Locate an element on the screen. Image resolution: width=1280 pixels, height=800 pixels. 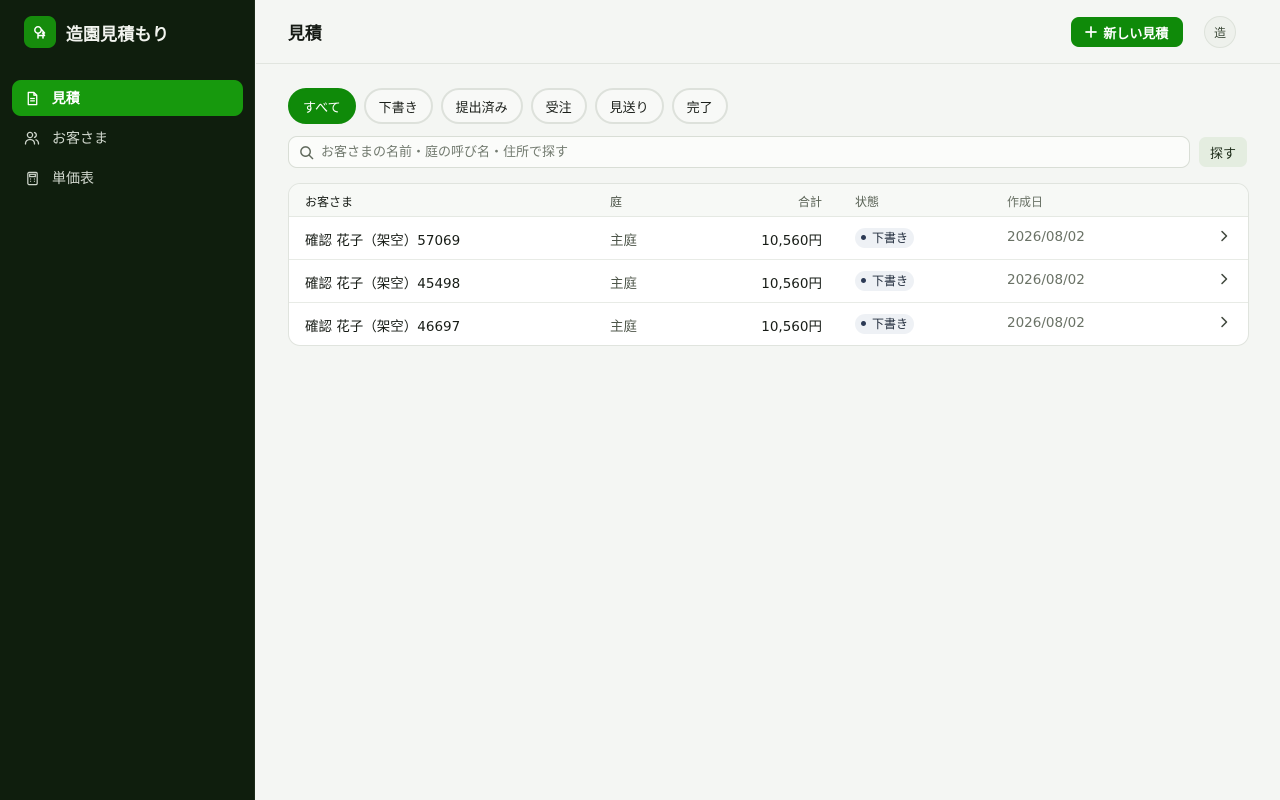
sidebar-item-customers: お客さま is located at coordinates (127, 138).